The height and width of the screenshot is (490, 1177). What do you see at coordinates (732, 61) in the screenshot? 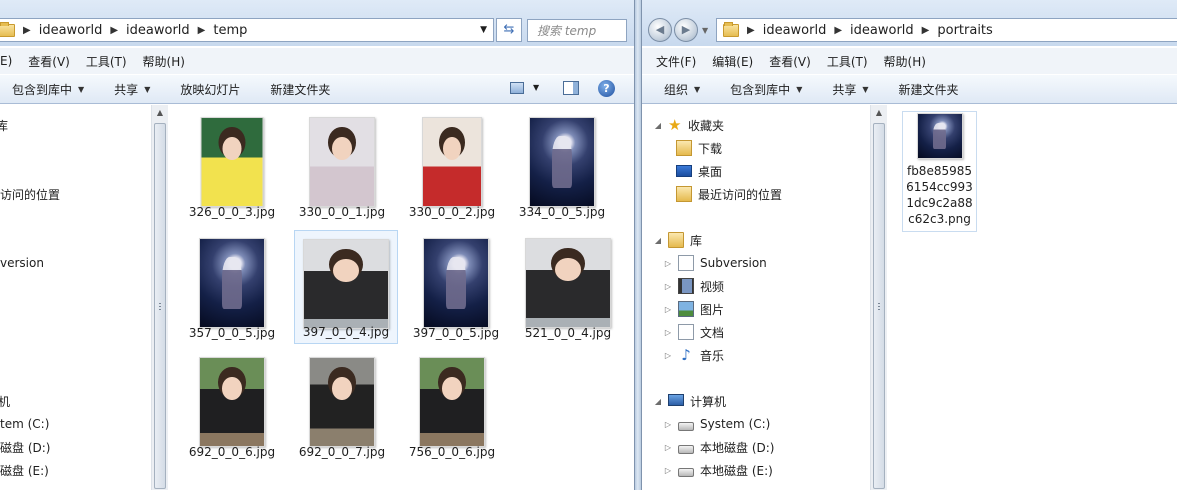
I see `menu-edit: 编辑(E)` at bounding box center [732, 61].